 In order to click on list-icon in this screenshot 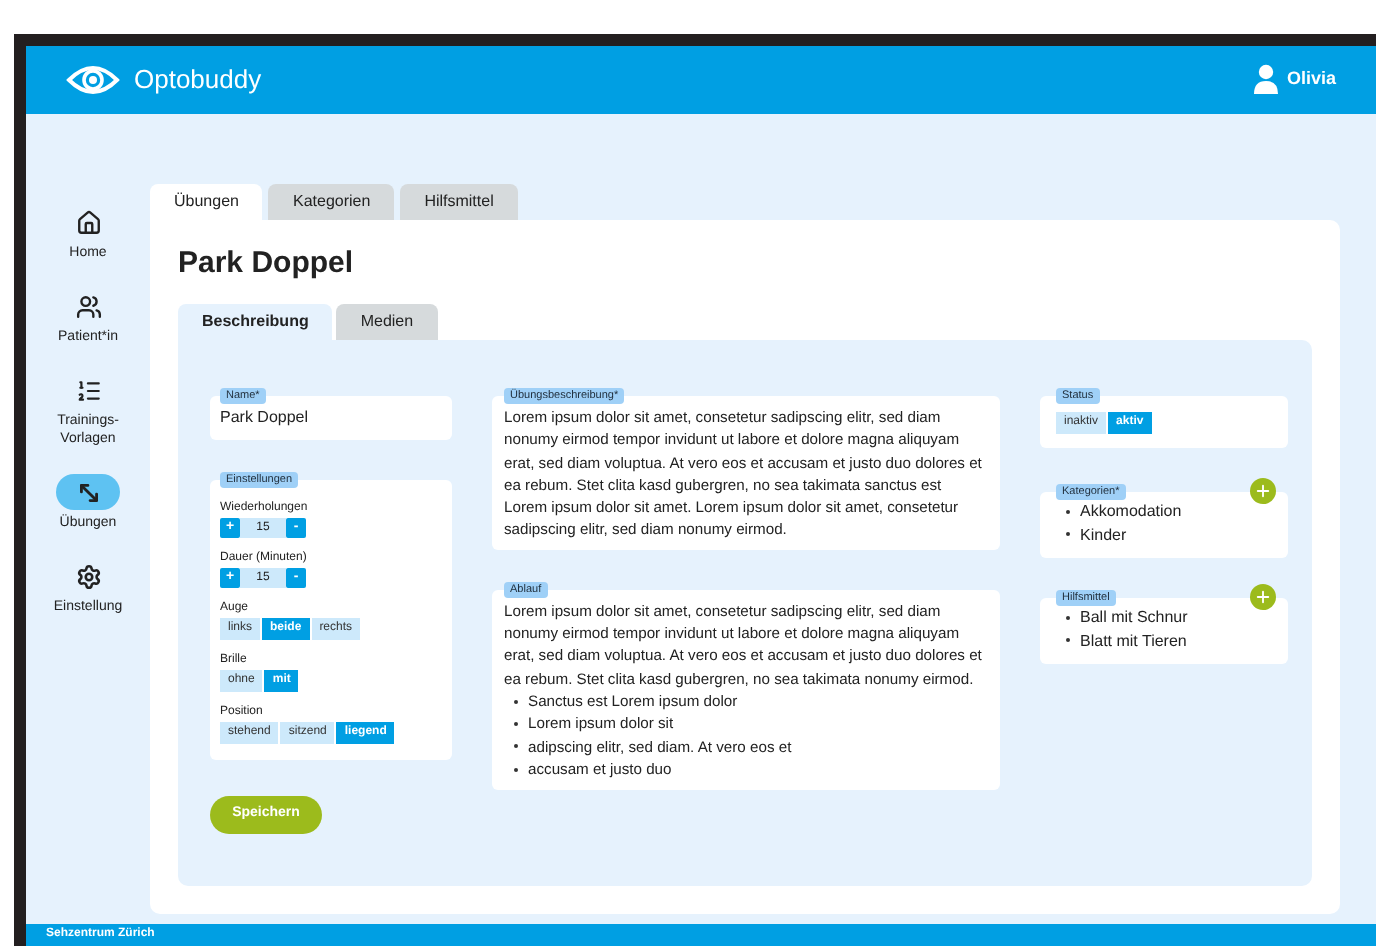, I will do `click(88, 390)`.